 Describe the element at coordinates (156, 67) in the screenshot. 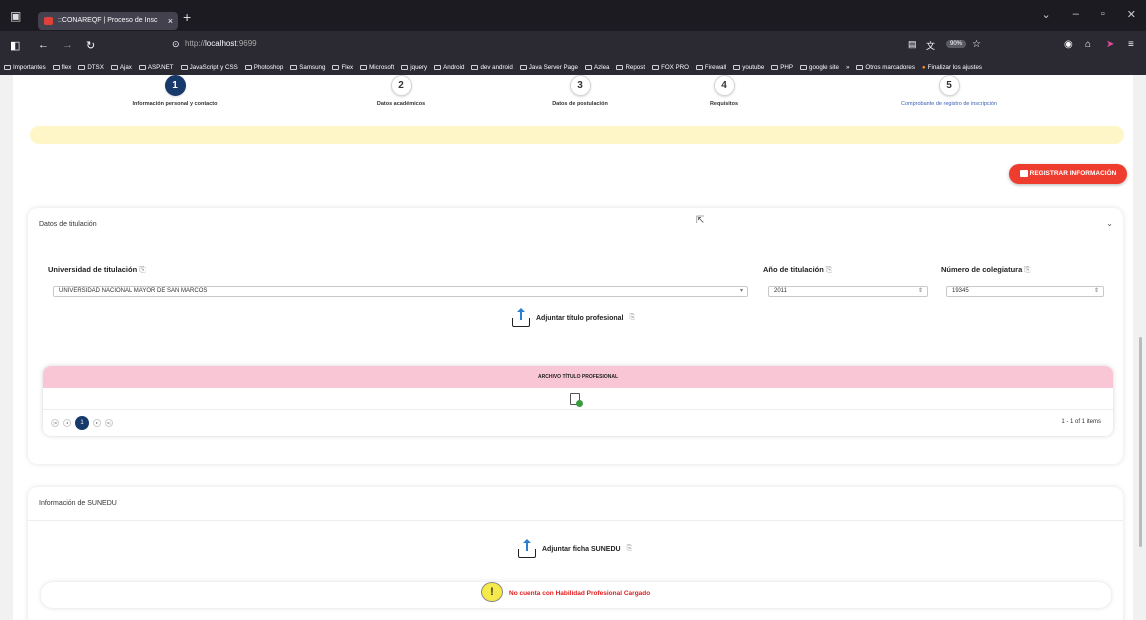

I see `bookmark-item: ASP.NET` at that location.